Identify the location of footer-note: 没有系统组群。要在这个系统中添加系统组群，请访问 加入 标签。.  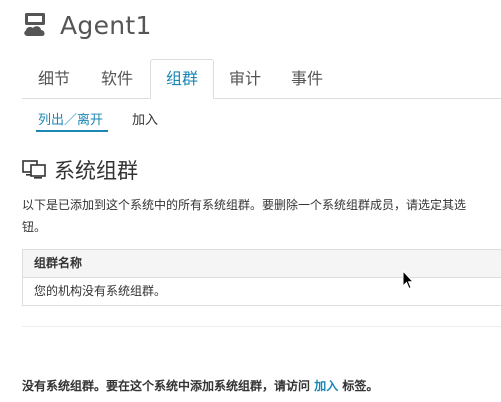
(200, 385).